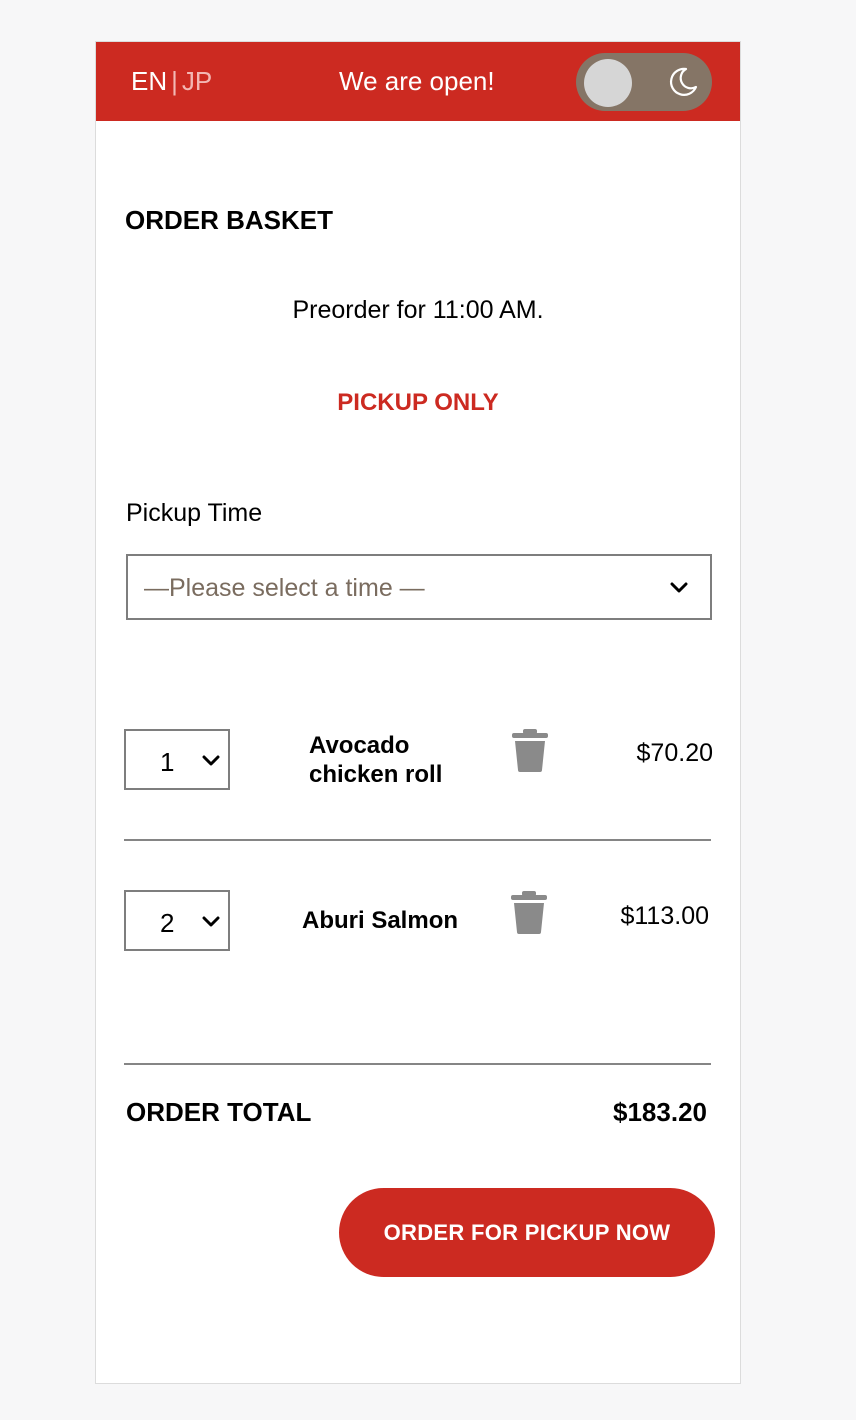 Image resolution: width=856 pixels, height=1420 pixels. I want to click on quantity-value: 1, so click(167, 762).